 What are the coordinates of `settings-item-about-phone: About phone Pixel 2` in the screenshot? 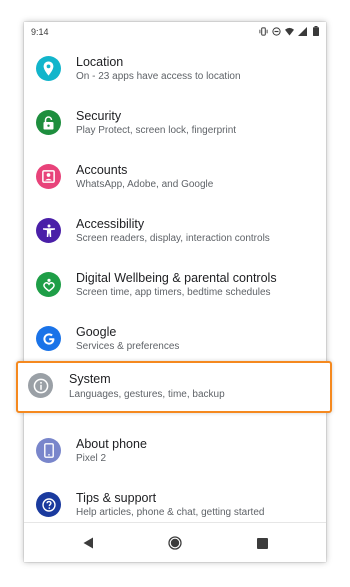 It's located at (175, 459).